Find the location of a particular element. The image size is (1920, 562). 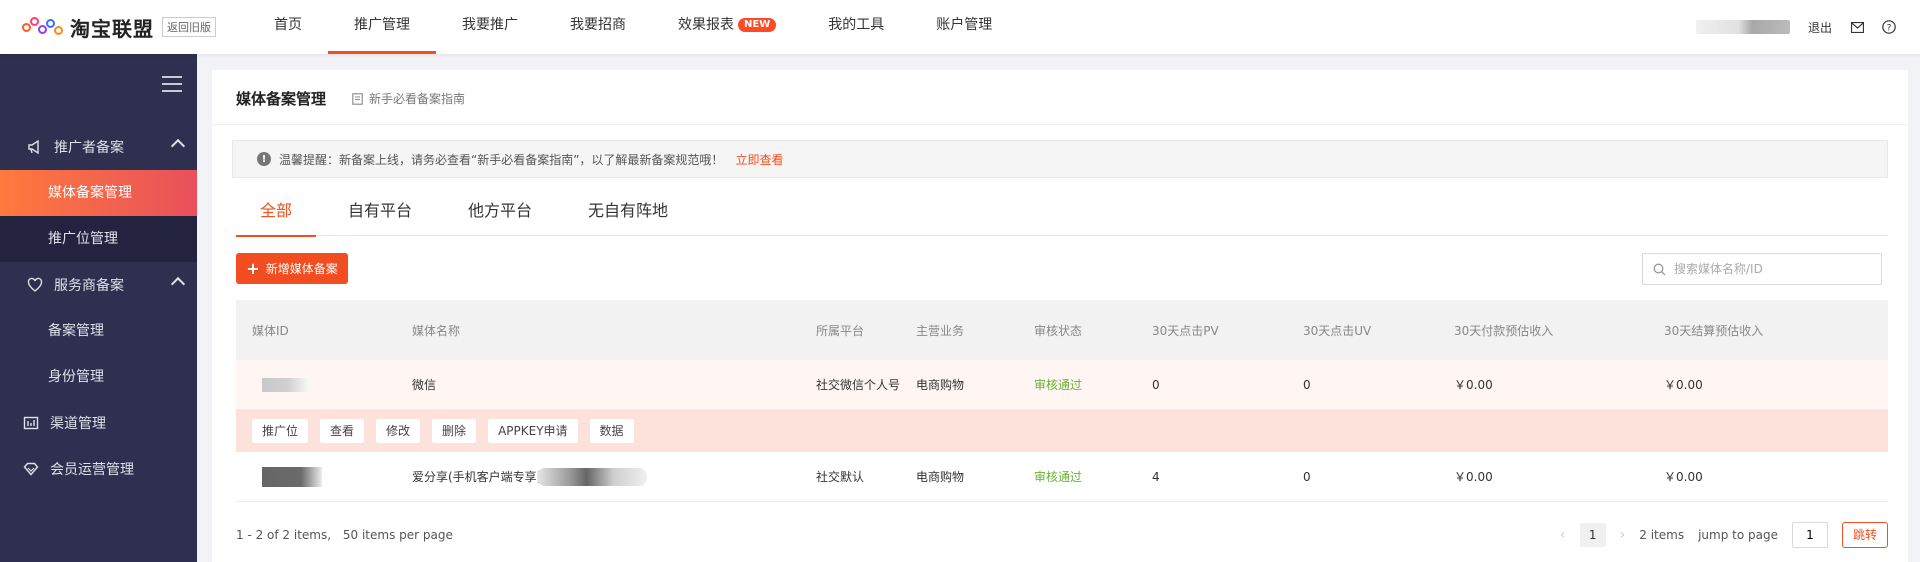

prev-page-icon: ‹ is located at coordinates (1563, 535).